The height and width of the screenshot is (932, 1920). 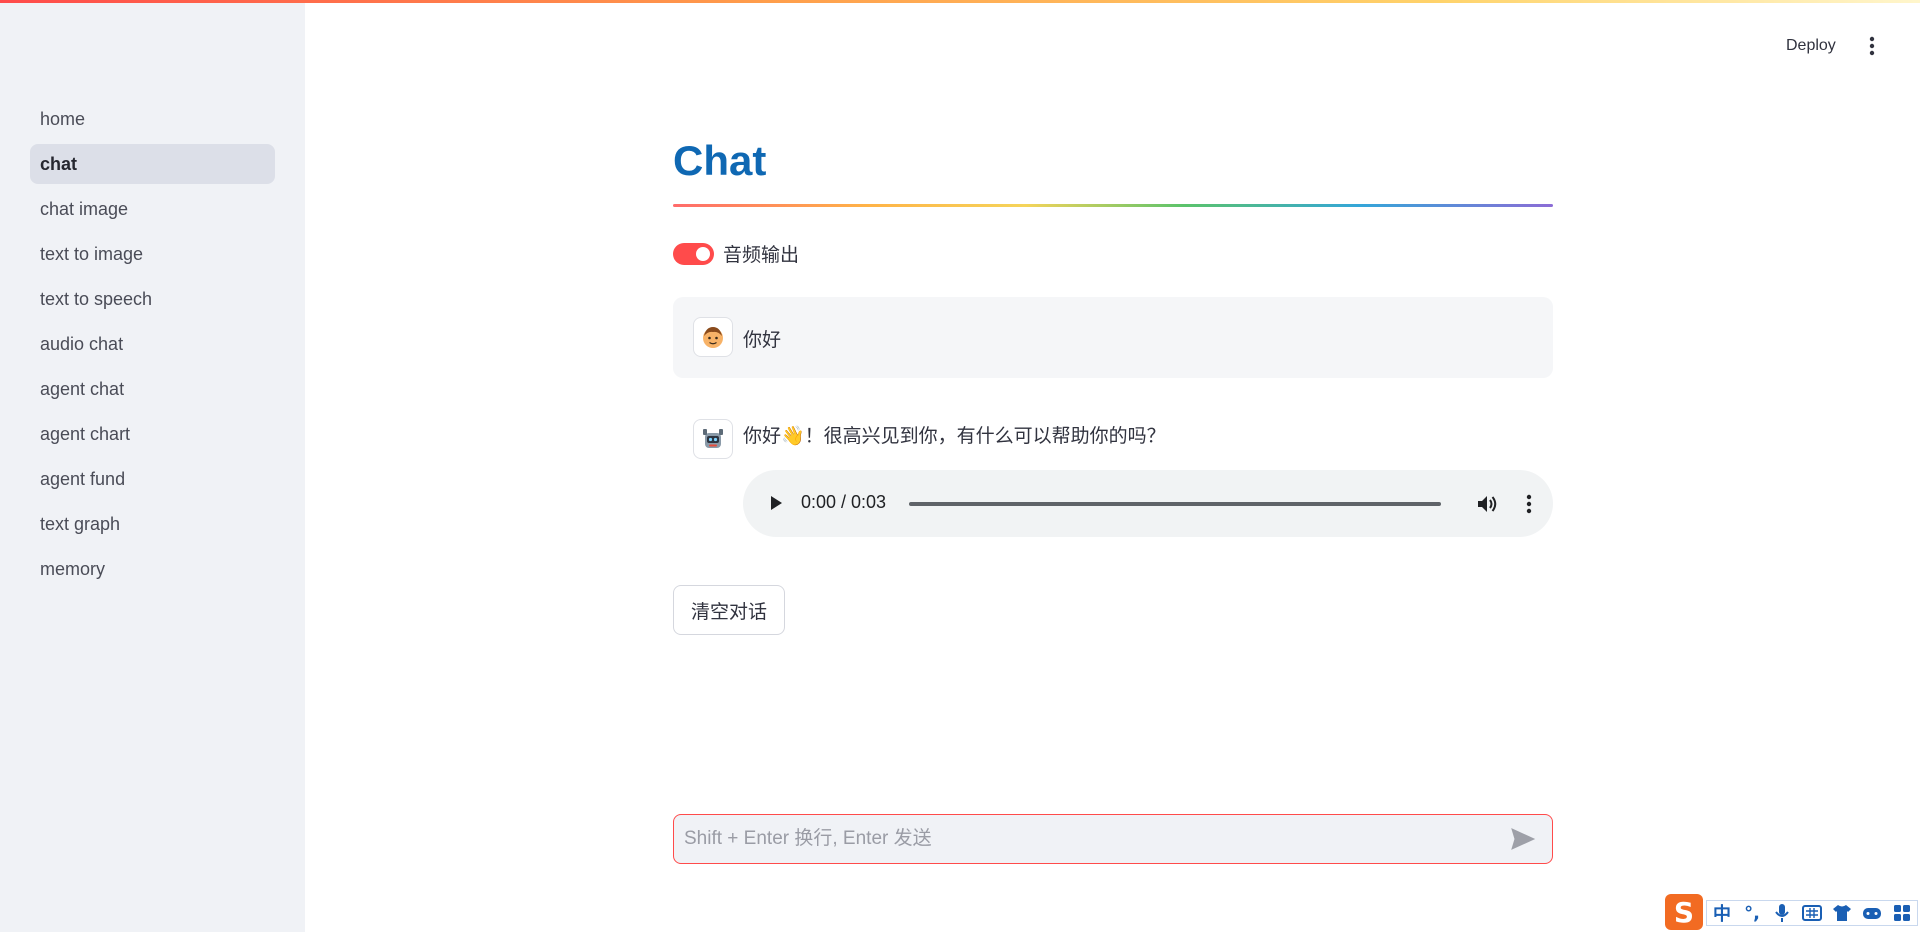 I want to click on audio-player: 0:00 / 0:03, so click(x=1148, y=503).